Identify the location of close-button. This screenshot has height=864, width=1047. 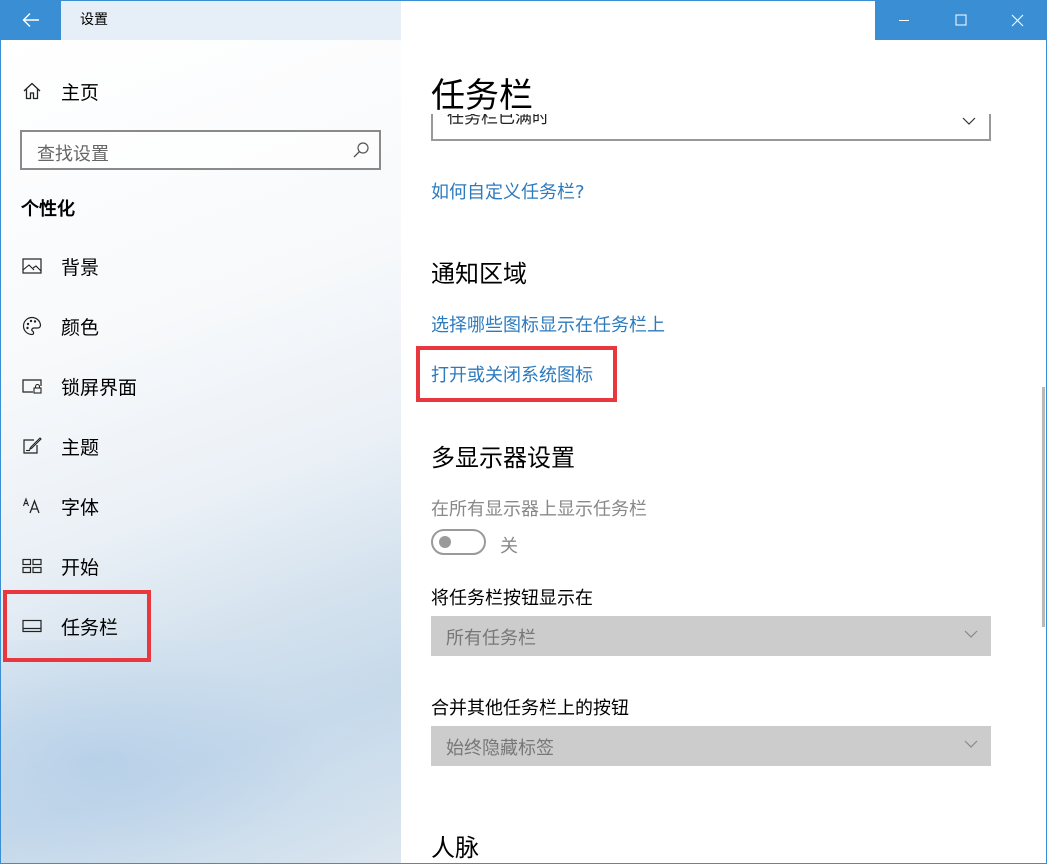
(1017, 20).